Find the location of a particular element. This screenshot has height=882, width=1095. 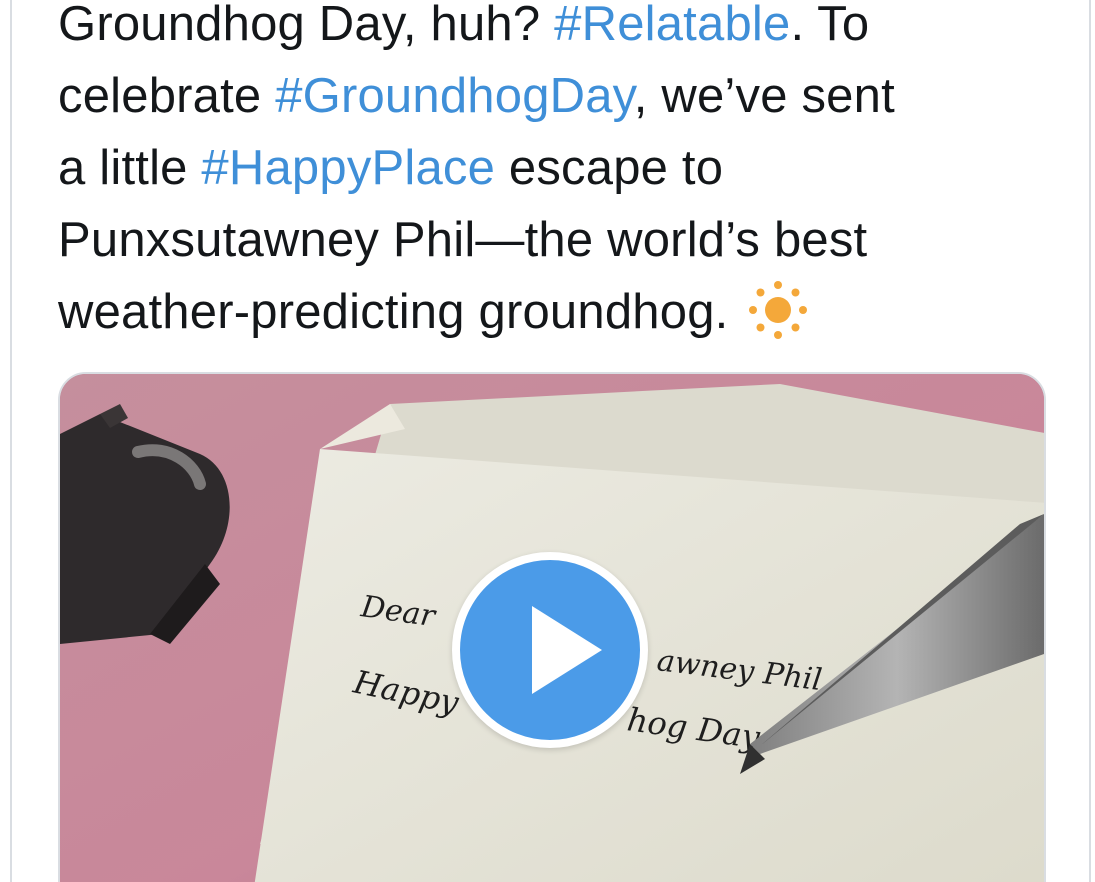

tweet-line: weather-predicting groundhog. is located at coordinates (558, 312).